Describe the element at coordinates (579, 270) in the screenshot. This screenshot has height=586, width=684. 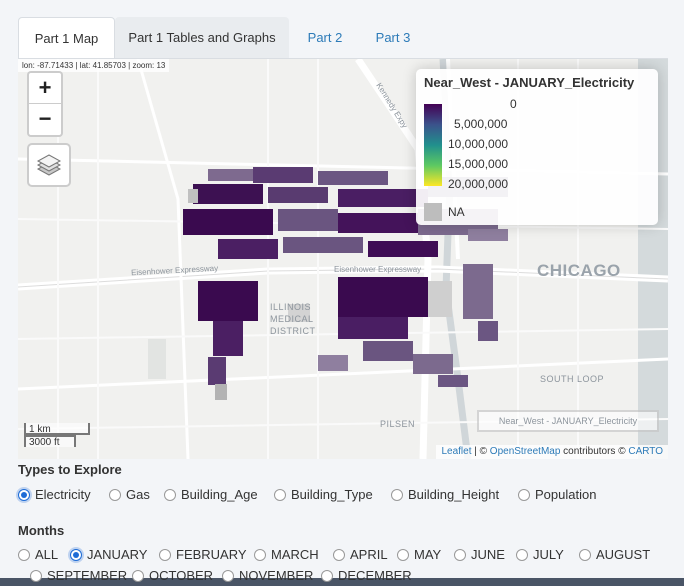
I see `city-label: CHICAGO` at that location.